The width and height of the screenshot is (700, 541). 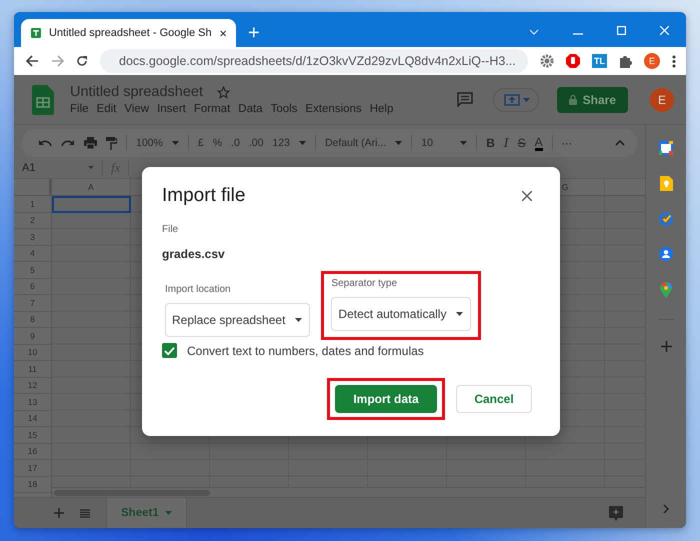 What do you see at coordinates (512, 100) in the screenshot?
I see `present-icon` at bounding box center [512, 100].